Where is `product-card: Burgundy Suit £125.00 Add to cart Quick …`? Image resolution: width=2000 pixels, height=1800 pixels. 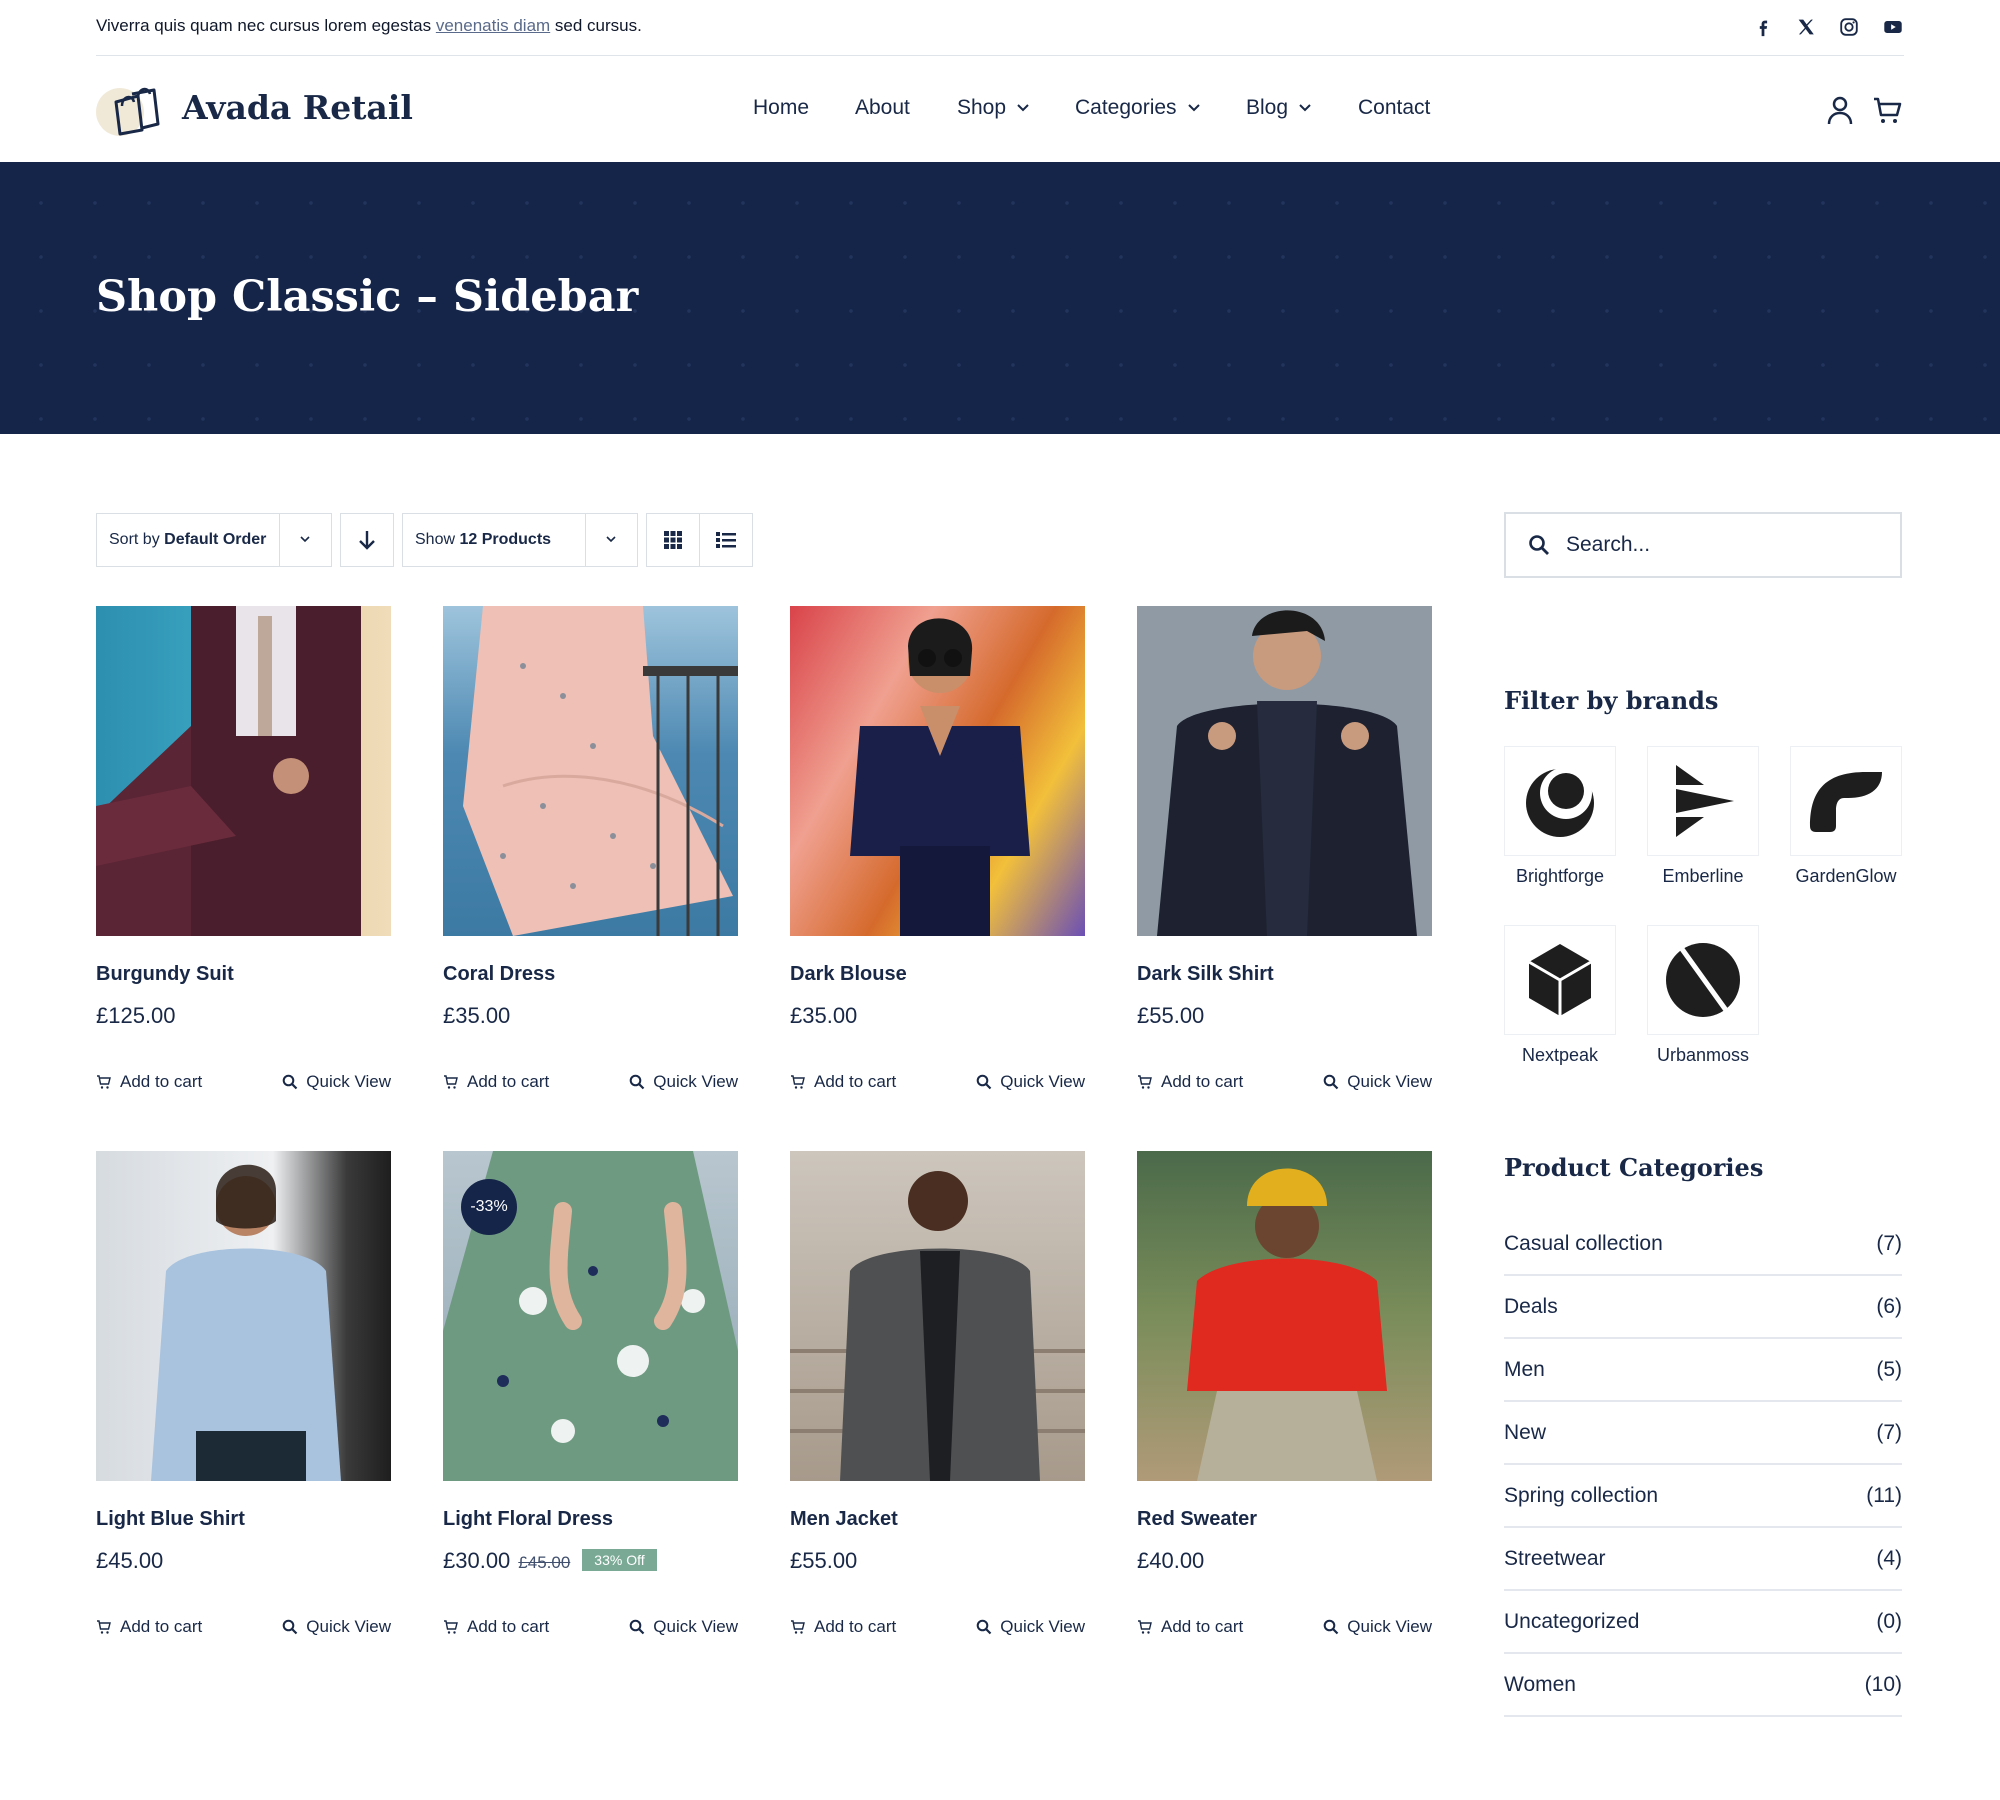 product-card: Burgundy Suit £125.00 Add to cart Quick … is located at coordinates (243, 848).